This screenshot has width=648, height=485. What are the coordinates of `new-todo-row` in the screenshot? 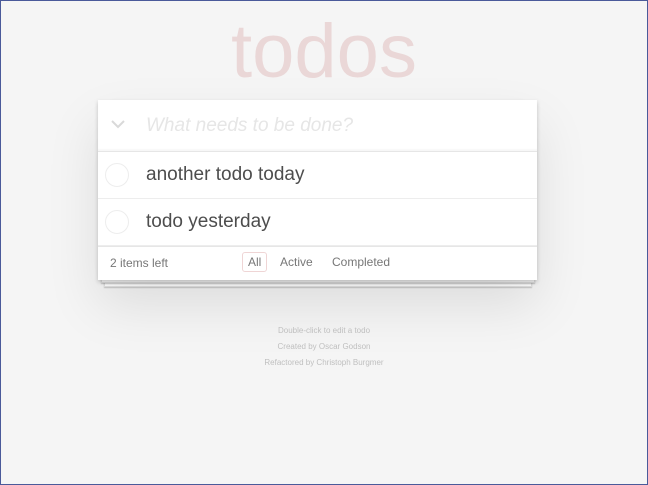 It's located at (317, 126).